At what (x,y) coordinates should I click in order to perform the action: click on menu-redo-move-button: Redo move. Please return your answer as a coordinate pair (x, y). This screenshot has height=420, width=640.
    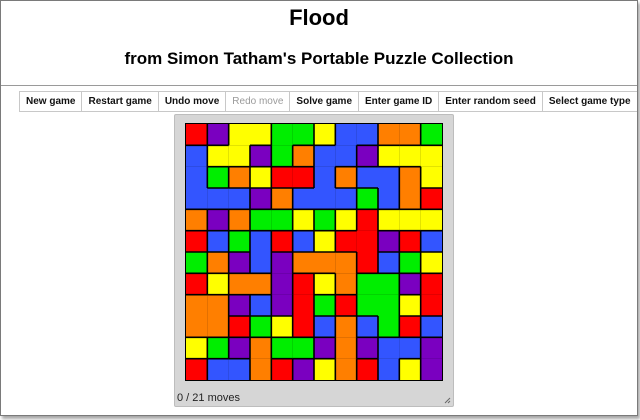
    Looking at the image, I should click on (258, 101).